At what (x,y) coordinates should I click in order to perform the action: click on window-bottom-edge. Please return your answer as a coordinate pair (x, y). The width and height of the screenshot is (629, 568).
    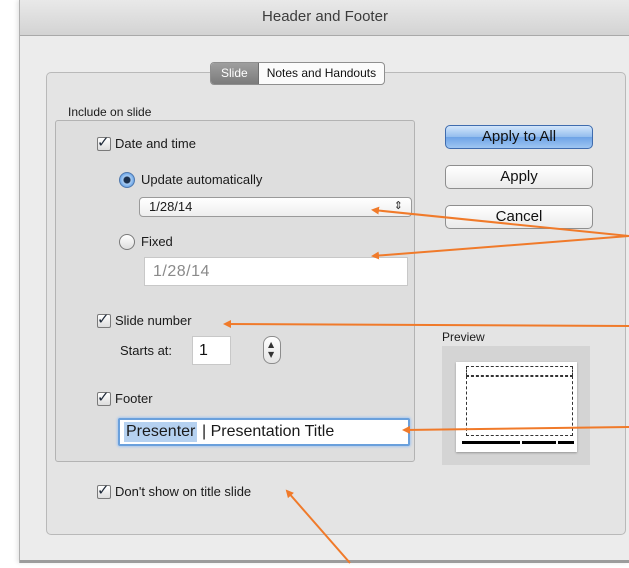
    Looking at the image, I should click on (324, 561).